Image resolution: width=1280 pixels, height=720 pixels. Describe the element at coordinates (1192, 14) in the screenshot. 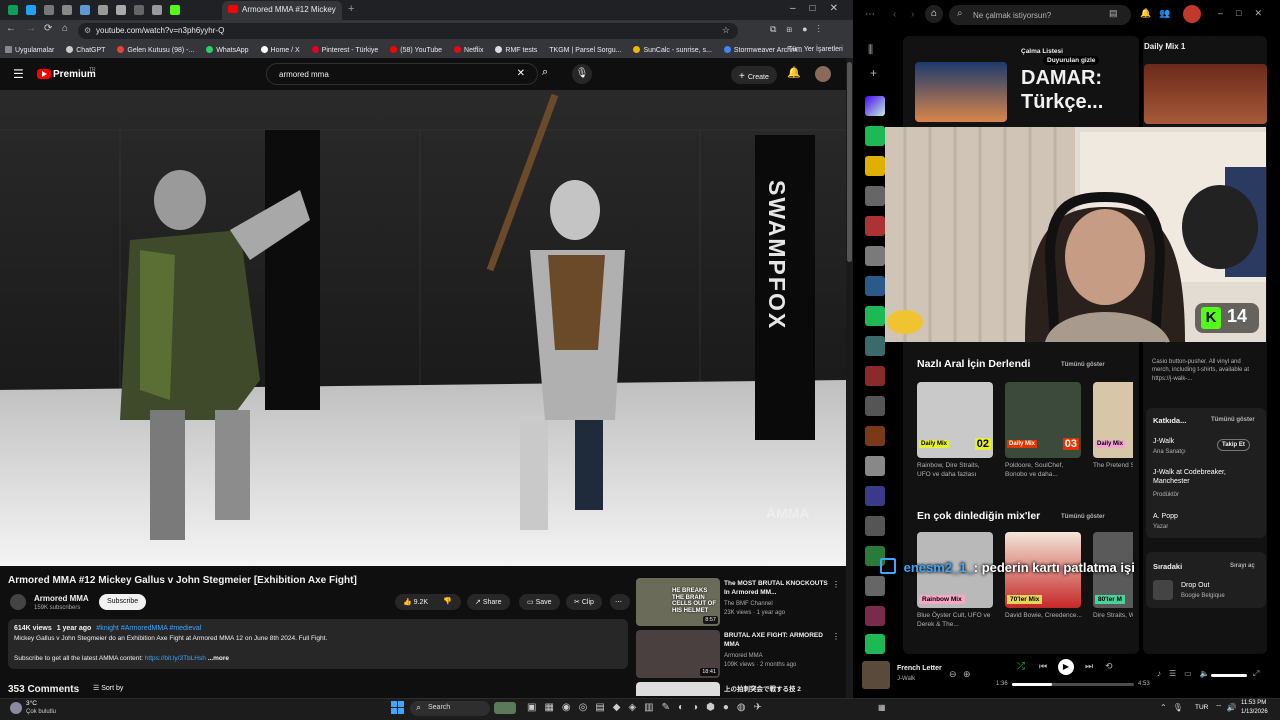

I see `profile-avatar` at that location.